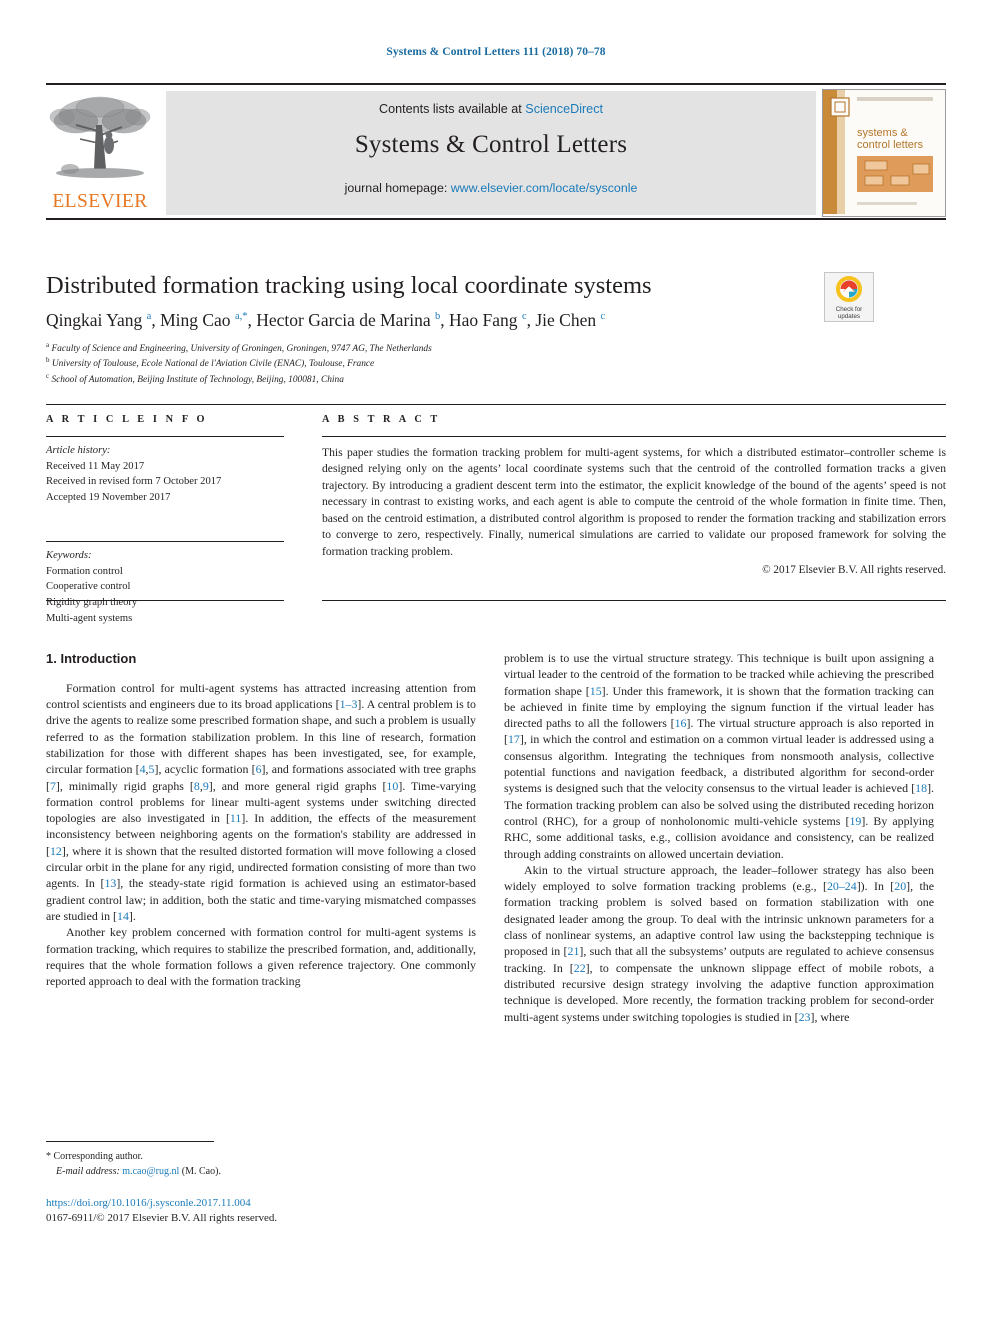 This screenshot has height=1323, width=992. What do you see at coordinates (496, 404) in the screenshot?
I see `info-abstract-top-rule` at bounding box center [496, 404].